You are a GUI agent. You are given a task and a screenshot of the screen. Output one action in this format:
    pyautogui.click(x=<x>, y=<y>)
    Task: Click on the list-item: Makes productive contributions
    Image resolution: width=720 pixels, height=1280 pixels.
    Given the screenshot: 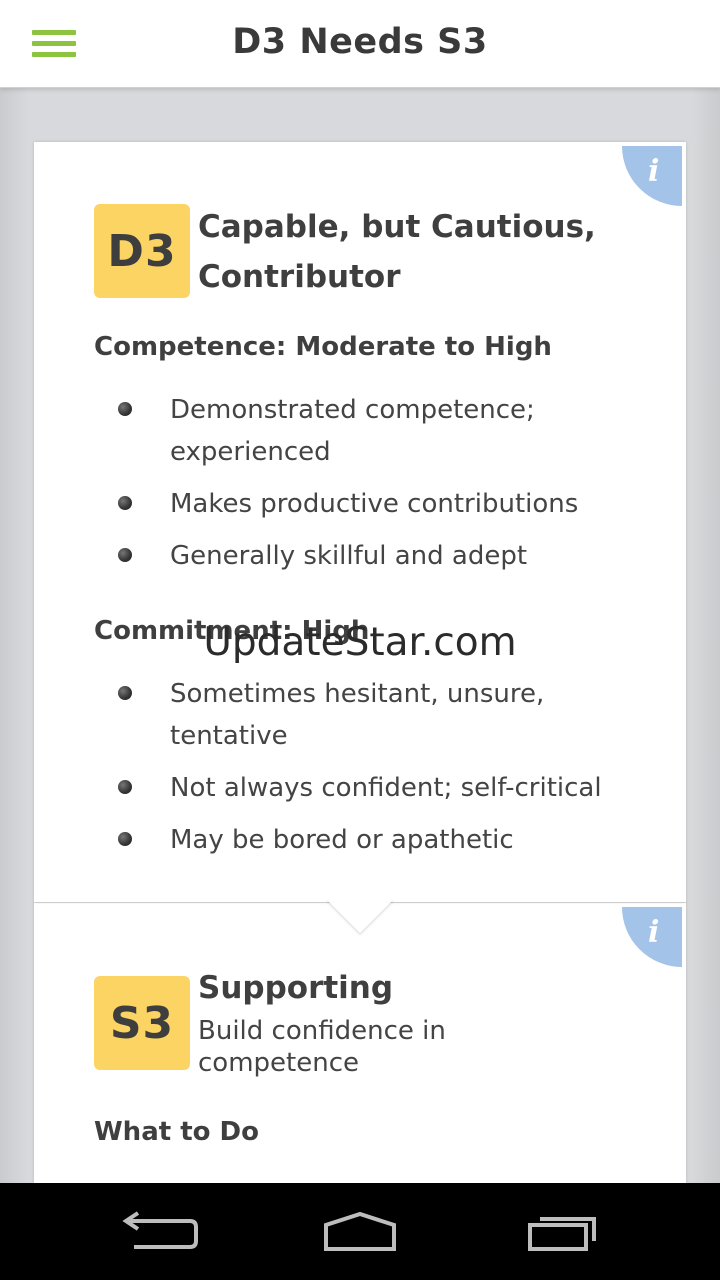 What is the action you would take?
    pyautogui.click(x=374, y=504)
    